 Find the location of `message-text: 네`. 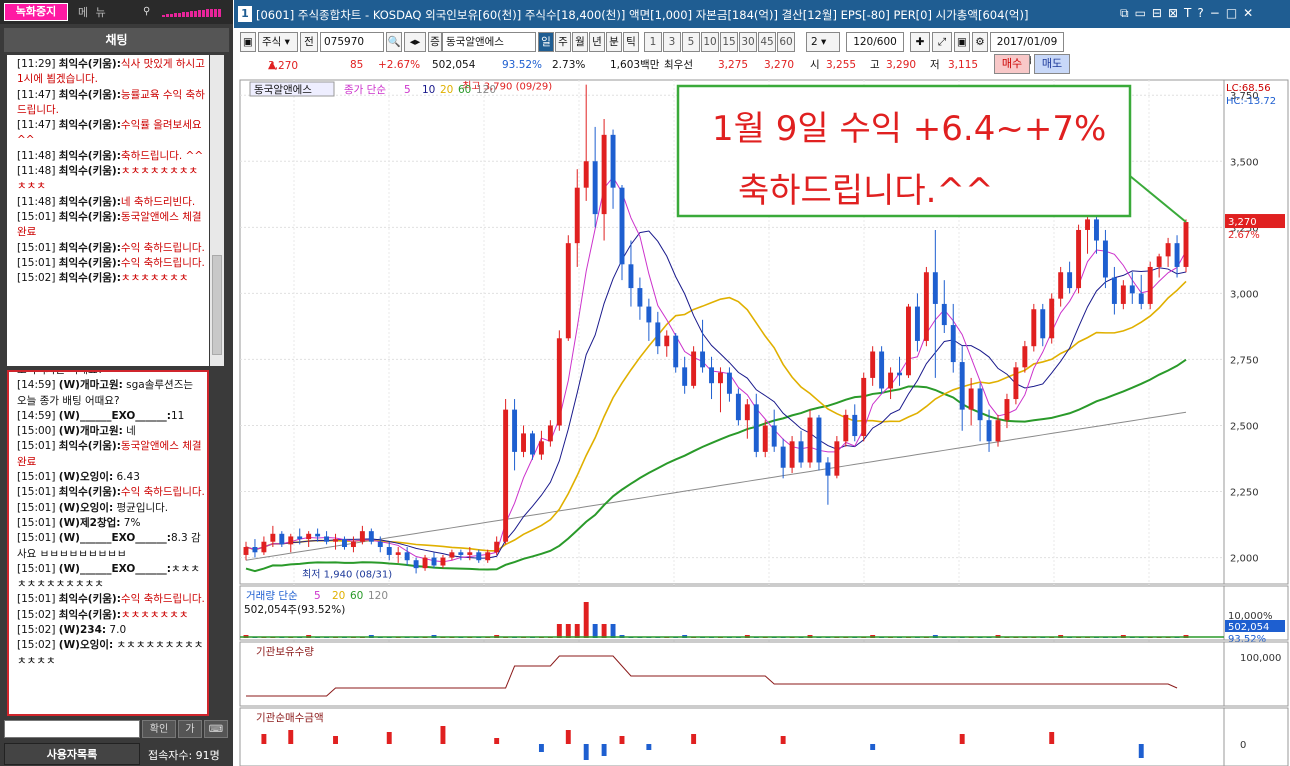

message-text: 네 is located at coordinates (129, 431).